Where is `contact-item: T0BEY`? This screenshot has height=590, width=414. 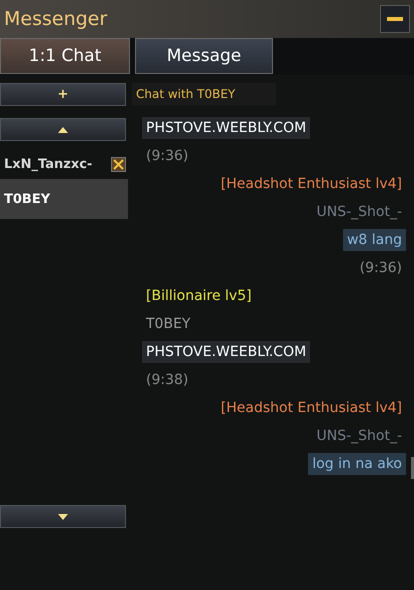 contact-item: T0BEY is located at coordinates (64, 199).